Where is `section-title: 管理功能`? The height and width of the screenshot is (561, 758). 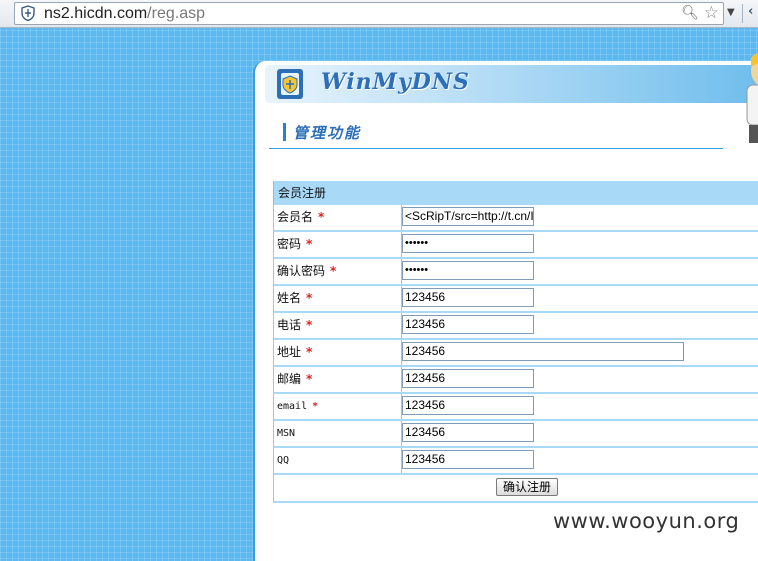 section-title: 管理功能 is located at coordinates (327, 133).